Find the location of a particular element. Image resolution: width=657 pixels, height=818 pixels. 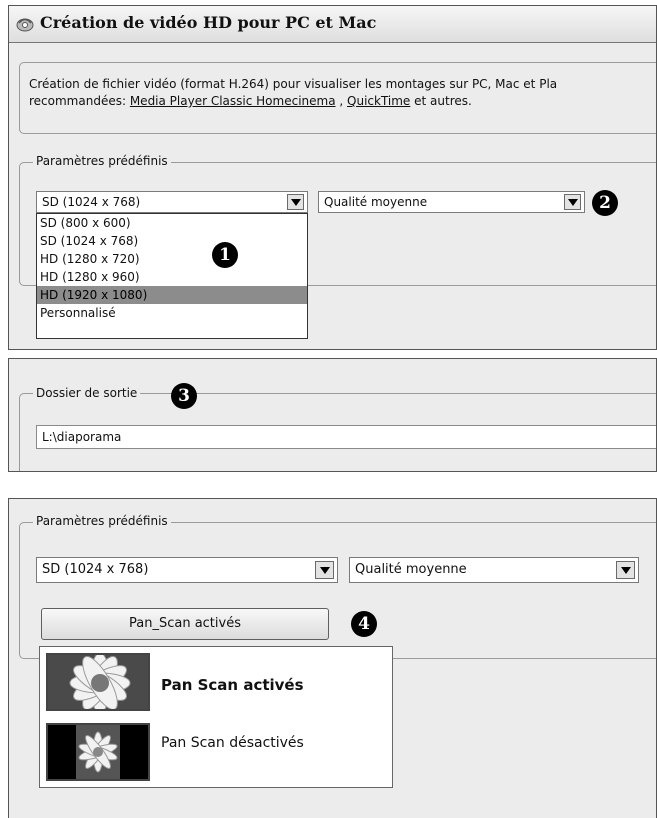

resolution-select: SD (1024 x 768) is located at coordinates (172, 202).